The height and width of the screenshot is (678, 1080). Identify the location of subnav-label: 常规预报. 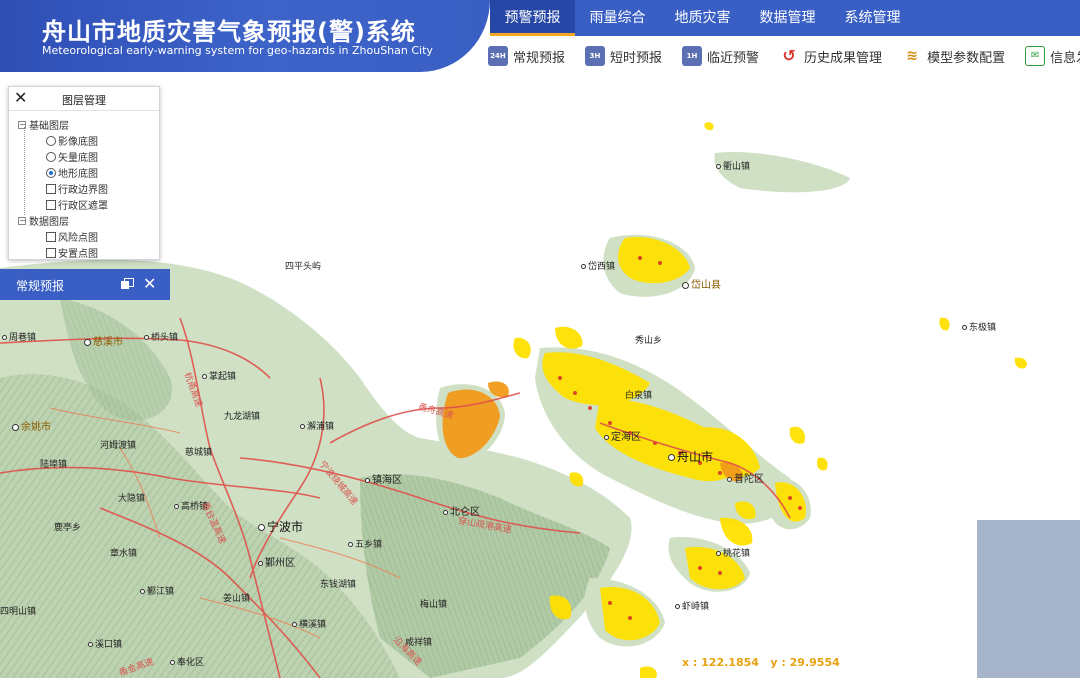
(539, 58).